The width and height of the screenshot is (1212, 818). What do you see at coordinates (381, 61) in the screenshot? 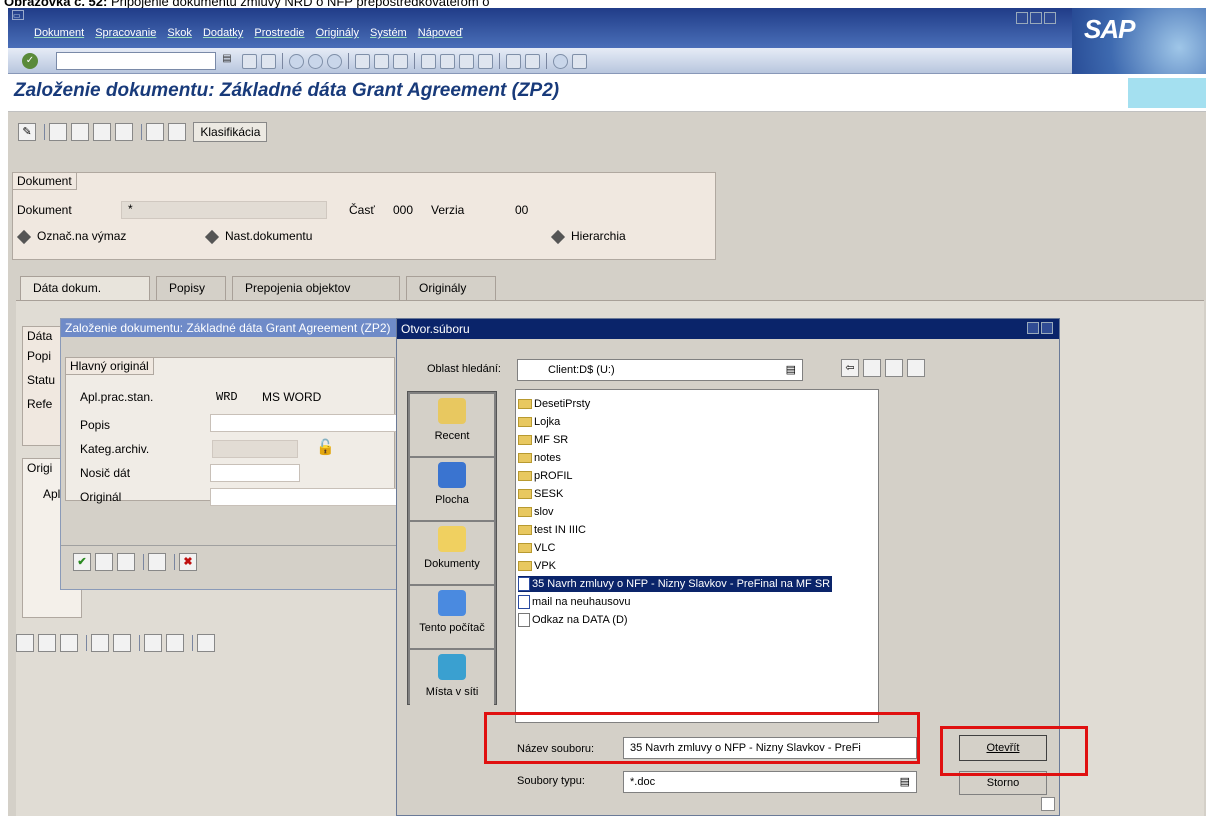
I see `find-icon` at bounding box center [381, 61].